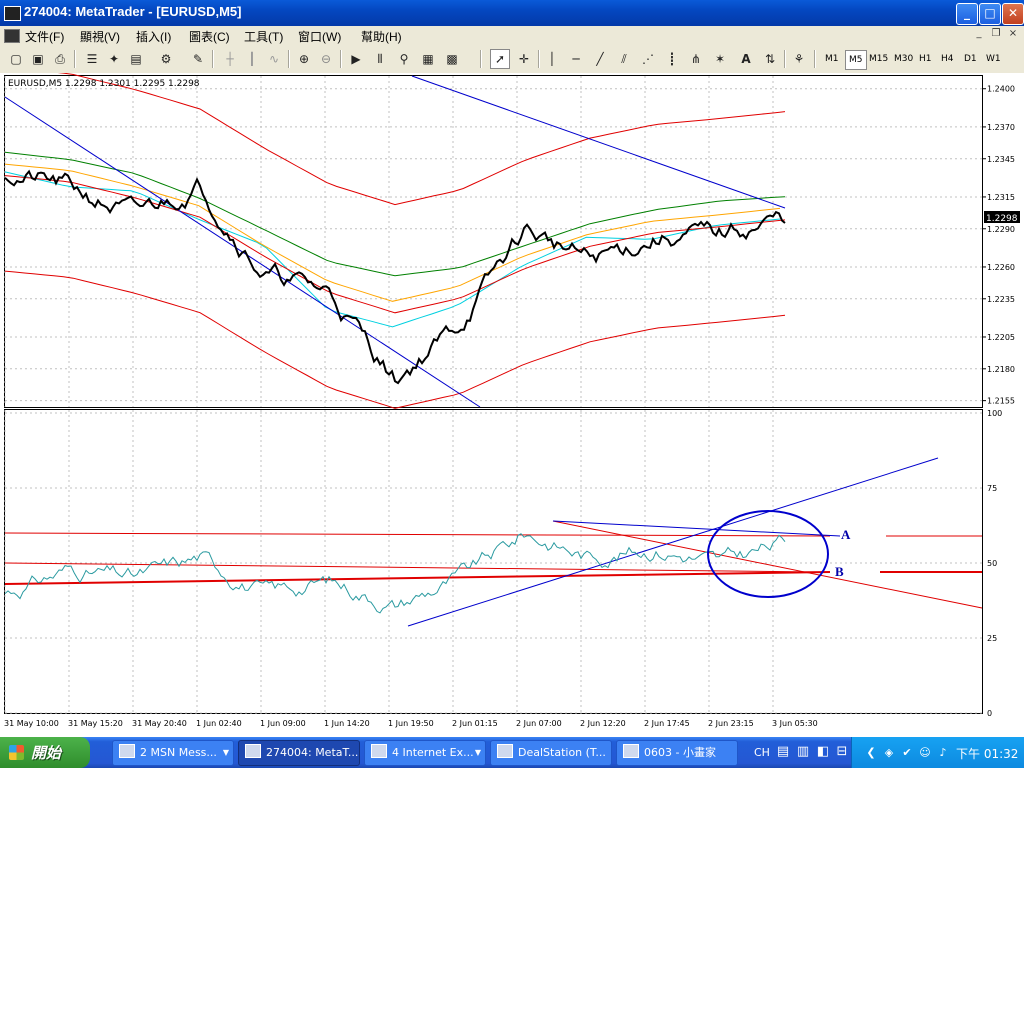 Image resolution: width=1024 pixels, height=1030 pixels. Describe the element at coordinates (996, 34) in the screenshot. I see `mdi-restore-button: ❐` at that location.